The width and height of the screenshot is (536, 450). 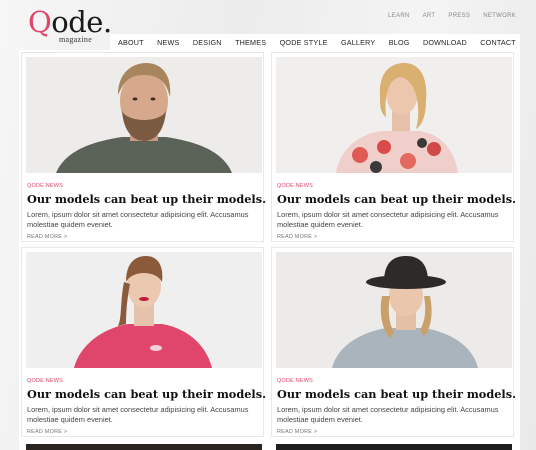 I want to click on post-image-woman-hat, so click(x=394, y=310).